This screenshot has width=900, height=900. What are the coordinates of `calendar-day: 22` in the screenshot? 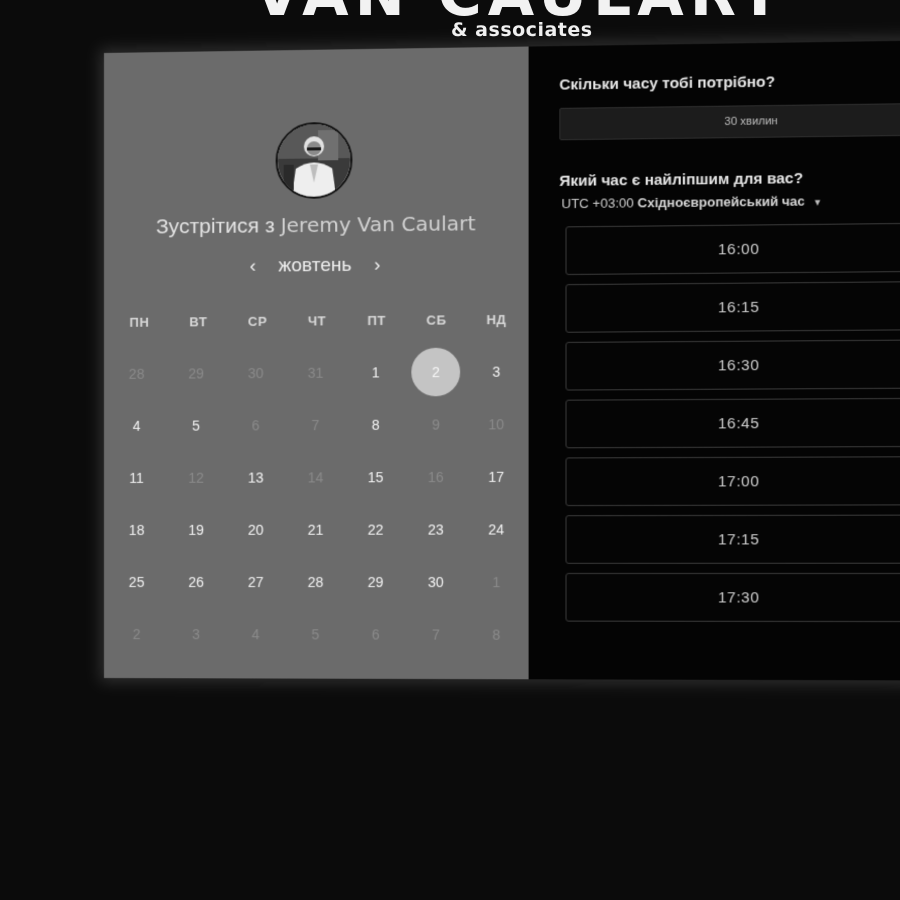 It's located at (375, 529).